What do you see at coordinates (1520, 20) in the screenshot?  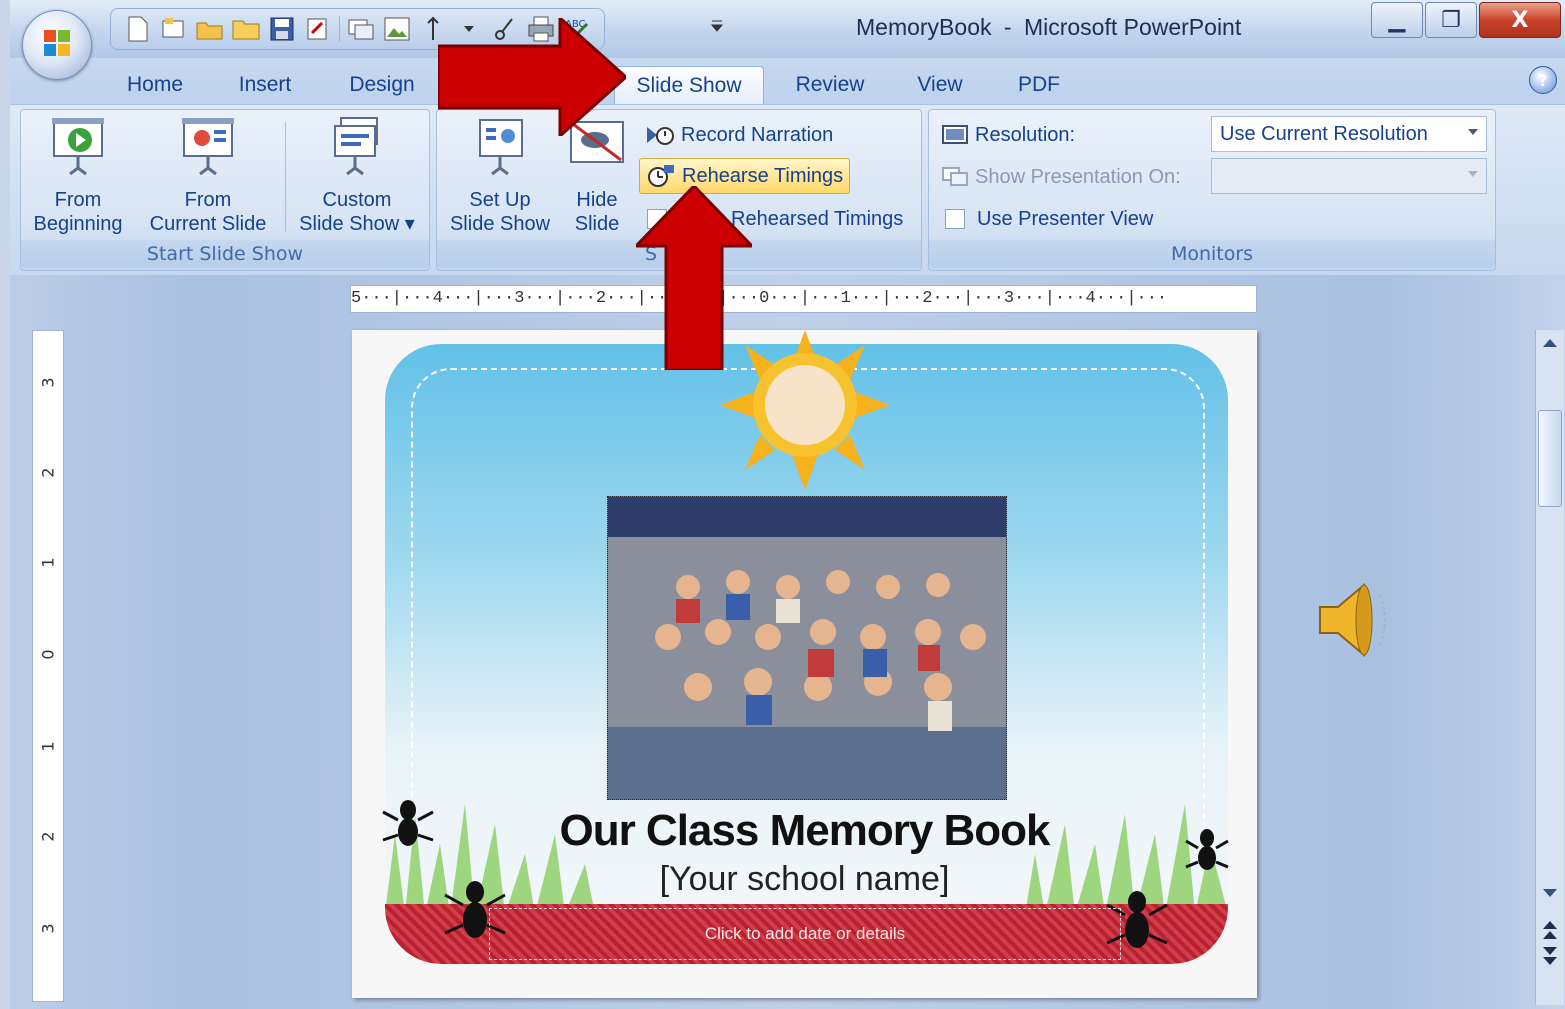 I see `close-button: X` at bounding box center [1520, 20].